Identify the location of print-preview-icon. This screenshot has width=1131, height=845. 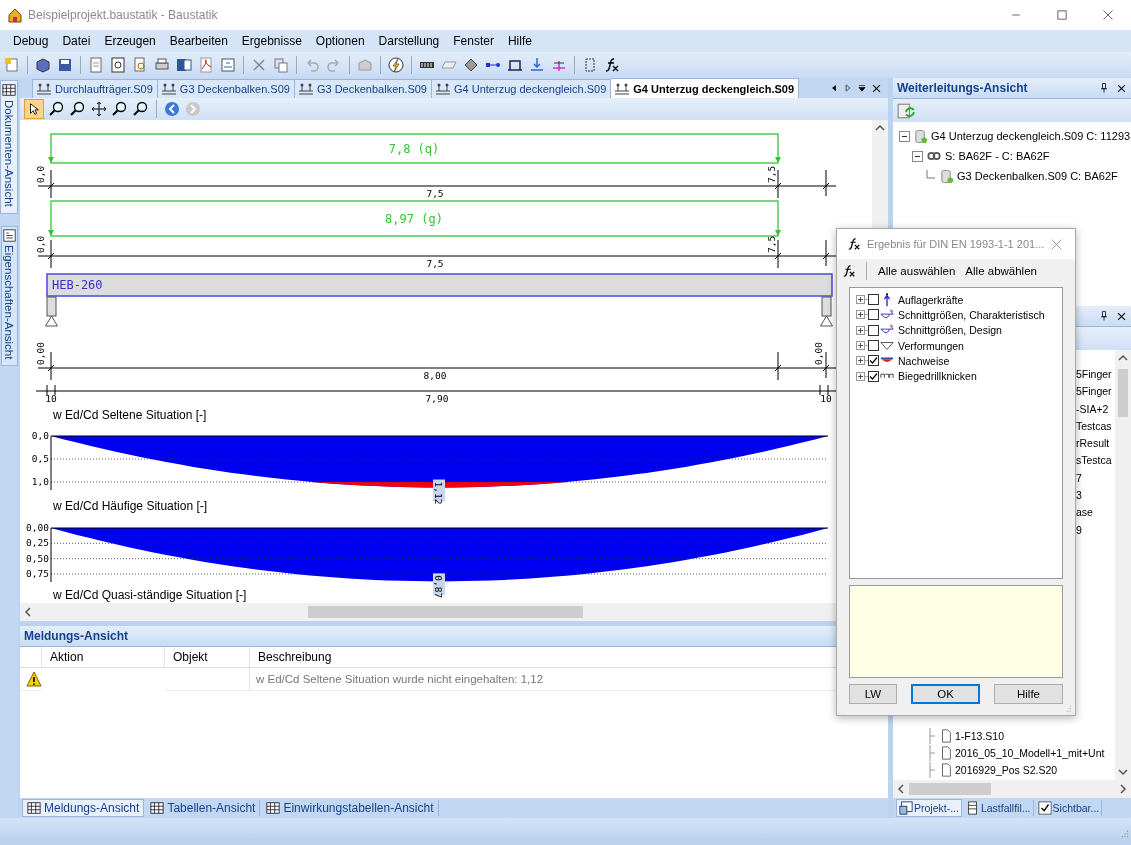
(118, 65).